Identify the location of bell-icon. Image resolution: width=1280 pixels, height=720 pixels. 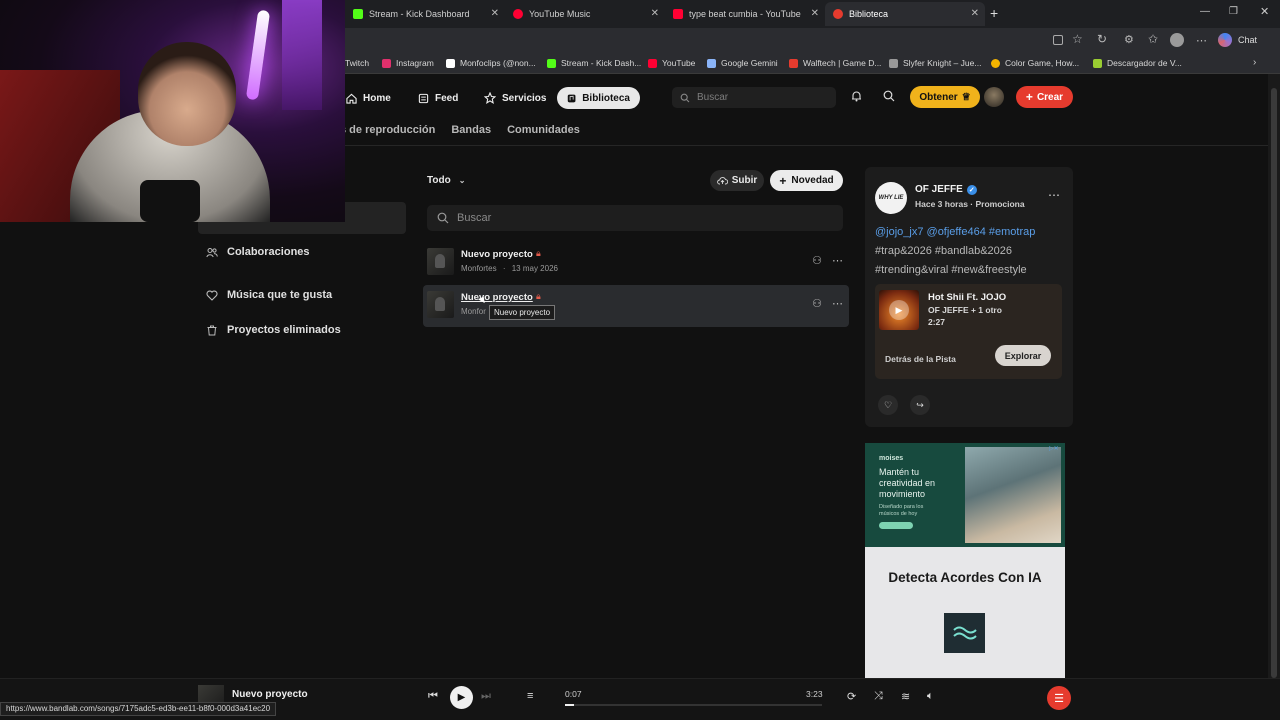
(856, 96).